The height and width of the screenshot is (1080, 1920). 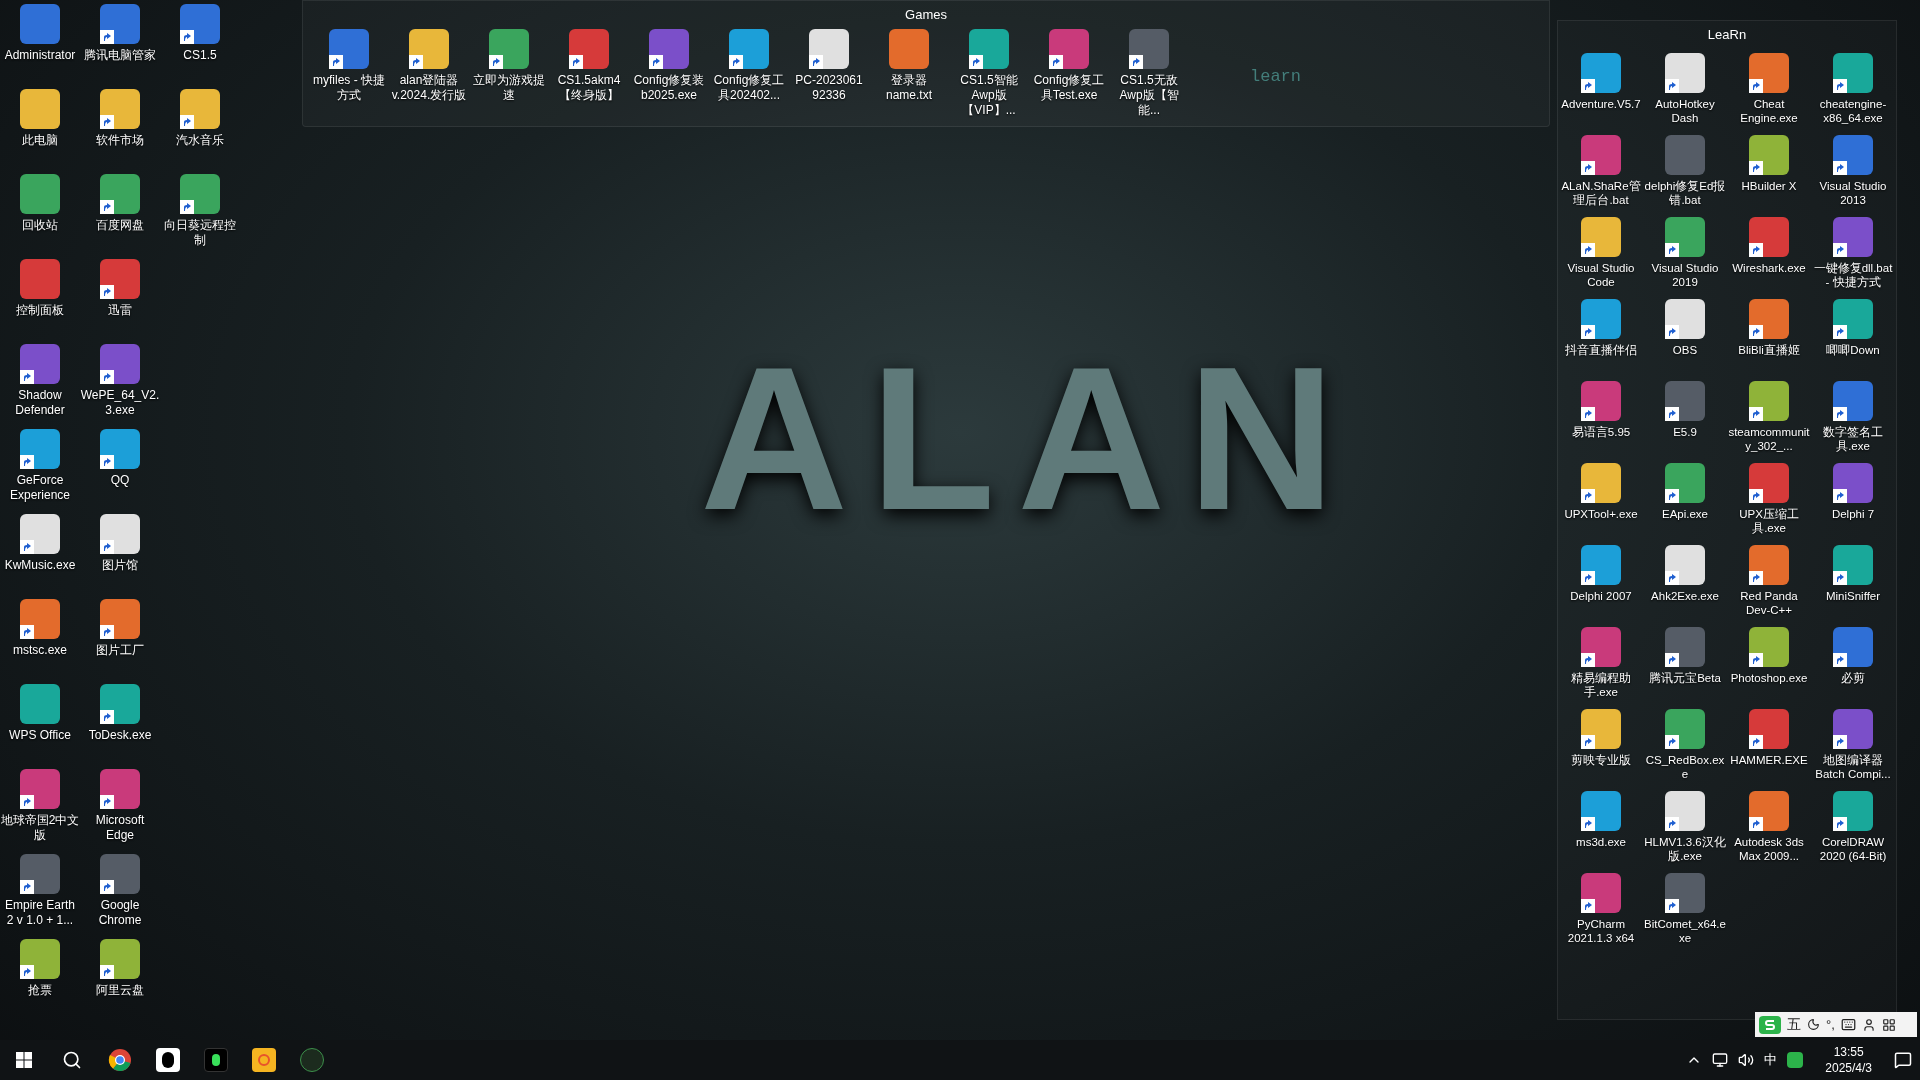 What do you see at coordinates (1029, 437) in the screenshot?
I see `wallpaper-title: ALAN` at bounding box center [1029, 437].